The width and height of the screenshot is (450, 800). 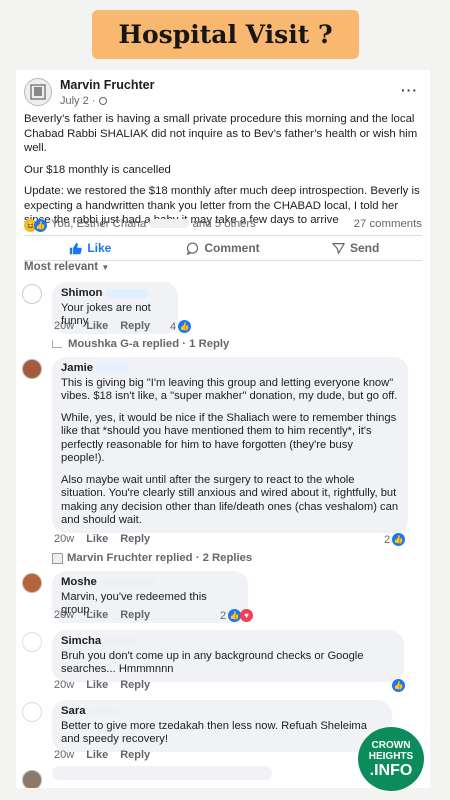 I want to click on sort-comments-dropdown: Most relevant ▼, so click(x=66, y=267).